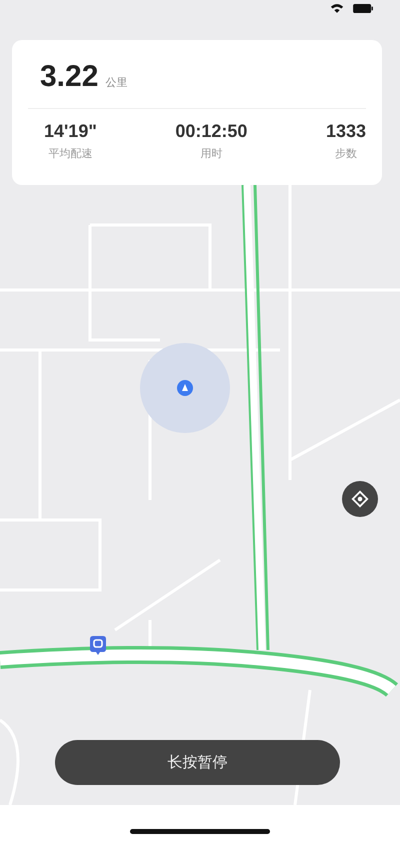 The height and width of the screenshot is (858, 400). I want to click on bus-stop-icon, so click(98, 646).